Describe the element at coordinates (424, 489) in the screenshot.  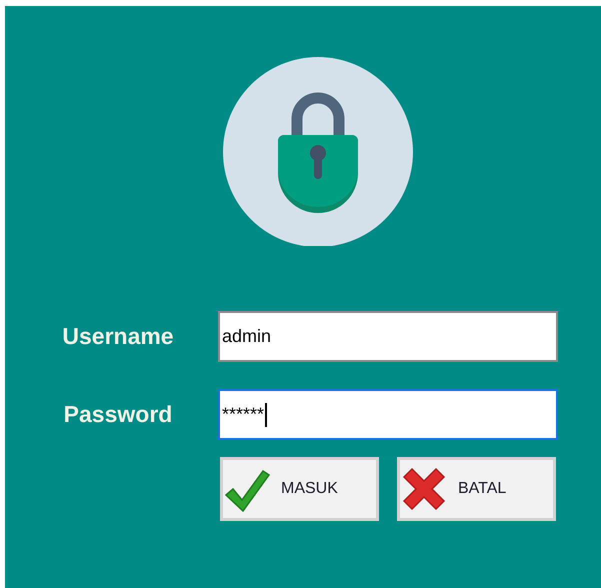
I see `close-icon` at that location.